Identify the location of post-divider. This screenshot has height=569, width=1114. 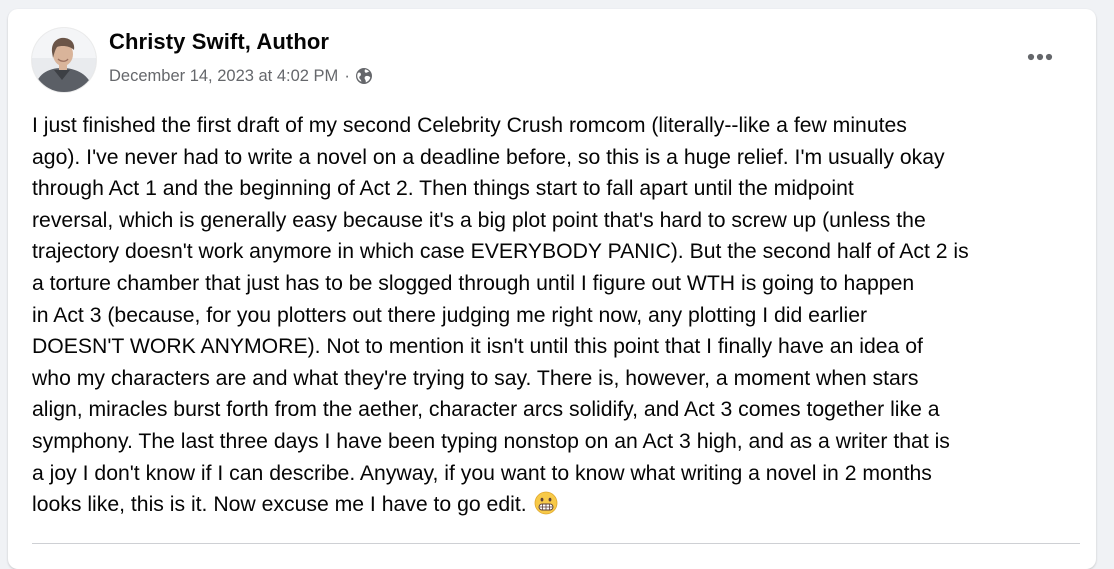
(556, 543).